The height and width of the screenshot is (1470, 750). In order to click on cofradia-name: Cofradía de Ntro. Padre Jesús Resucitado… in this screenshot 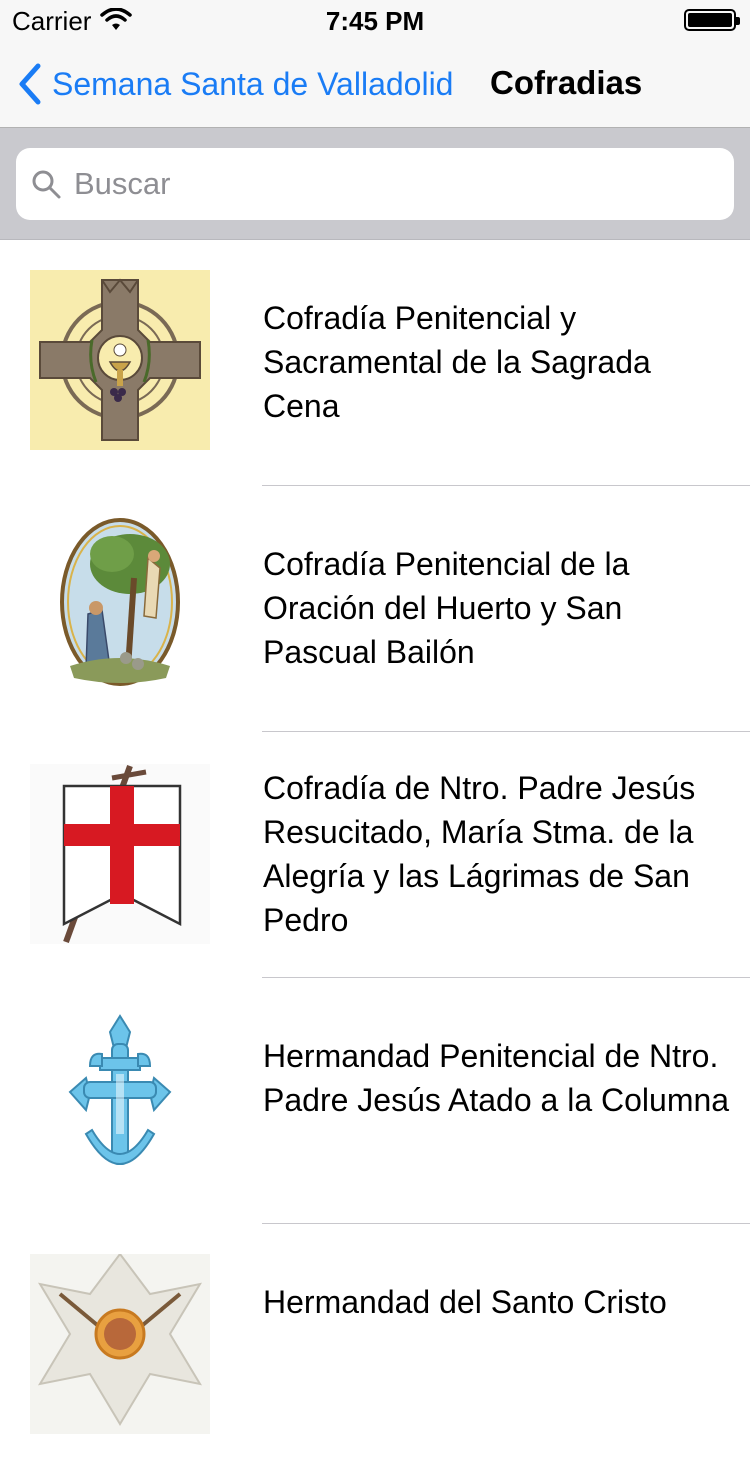, I will do `click(479, 854)`.